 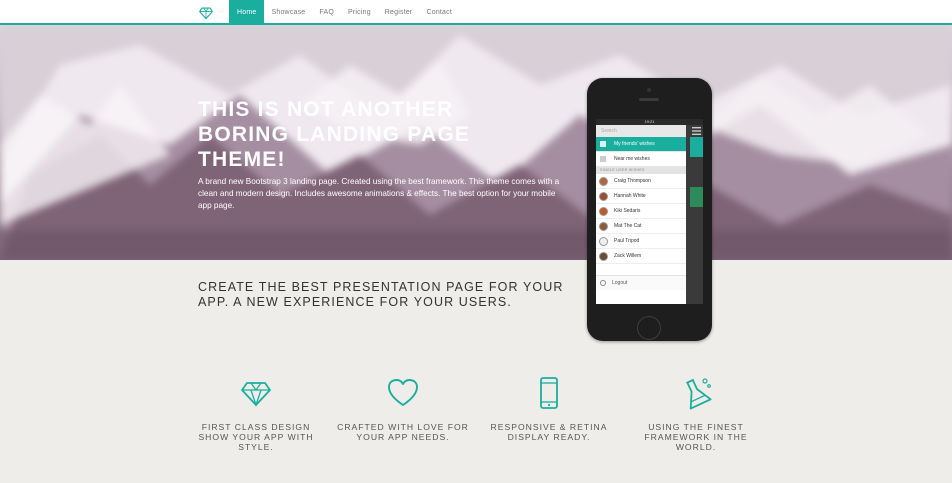 I want to click on phone-icon, so click(x=549, y=393).